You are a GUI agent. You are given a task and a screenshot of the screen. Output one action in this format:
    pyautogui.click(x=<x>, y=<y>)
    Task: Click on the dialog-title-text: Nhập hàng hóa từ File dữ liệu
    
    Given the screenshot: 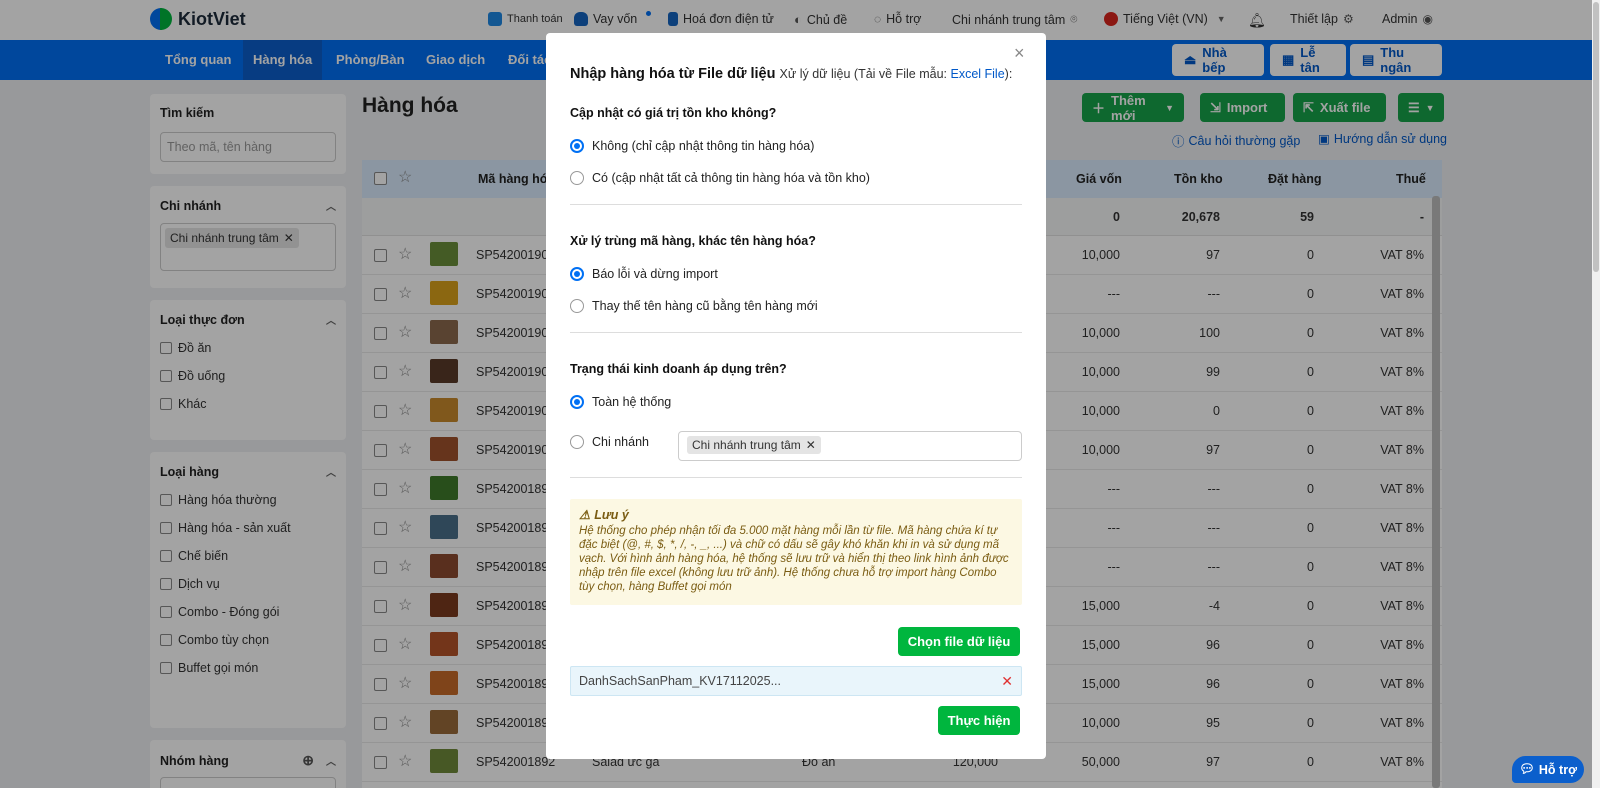 What is the action you would take?
    pyautogui.click(x=673, y=74)
    